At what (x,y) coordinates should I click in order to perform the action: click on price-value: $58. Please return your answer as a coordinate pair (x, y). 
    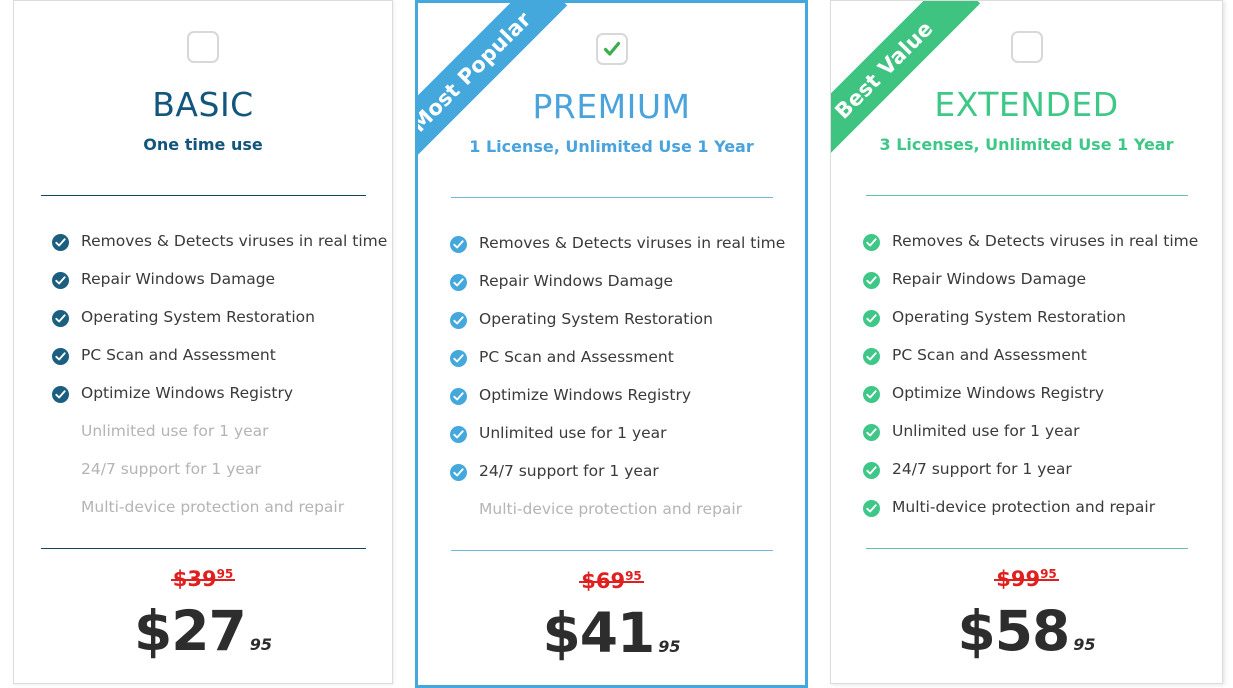
    Looking at the image, I should click on (1013, 631).